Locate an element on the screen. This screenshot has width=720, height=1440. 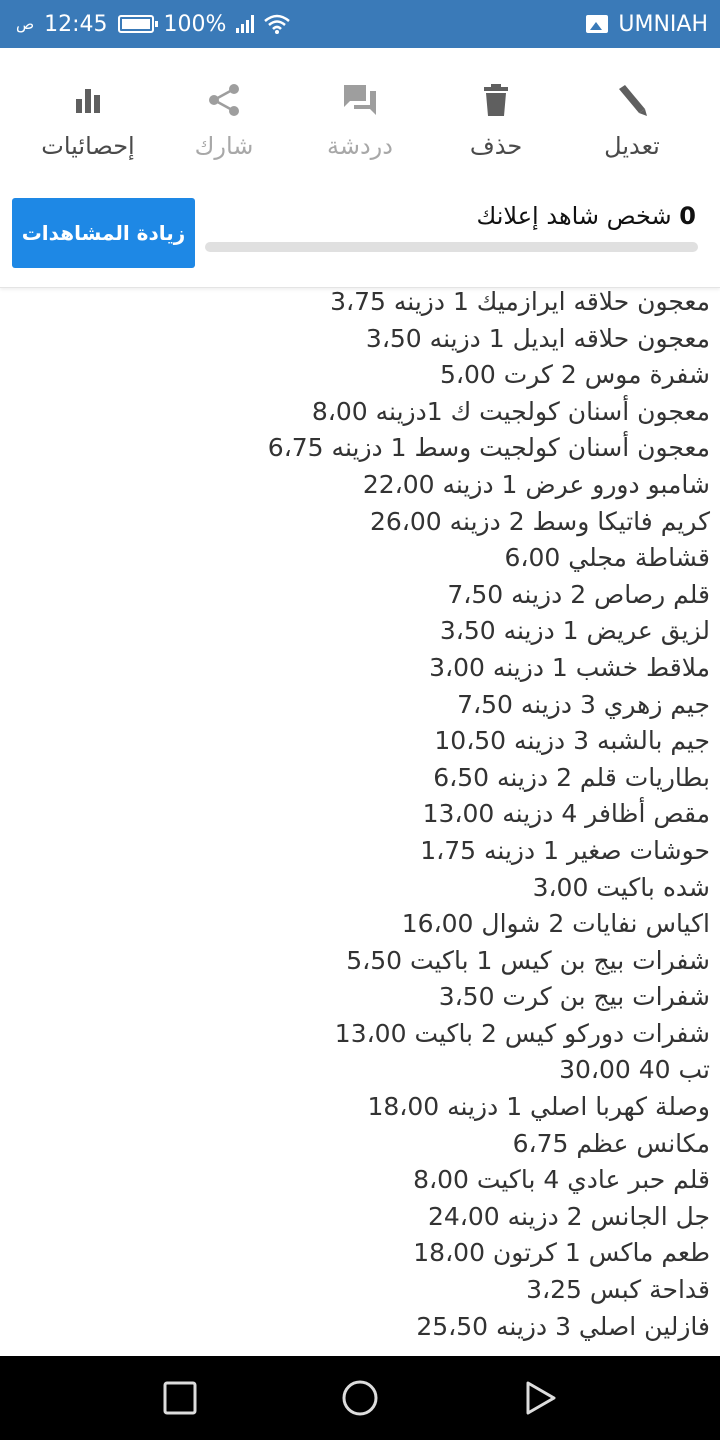
list-item: وصلة كهربا اصلي 1 دزينه 18،00 is located at coordinates (538, 1107).